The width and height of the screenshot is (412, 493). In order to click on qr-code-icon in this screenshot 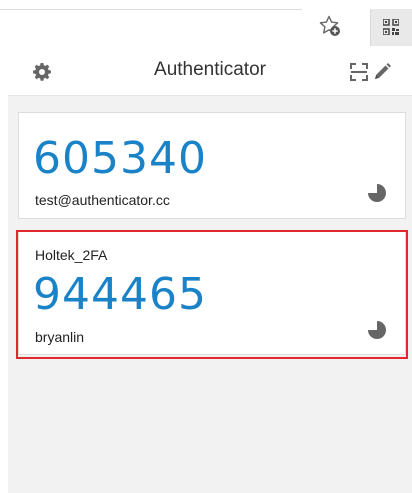, I will do `click(391, 27)`.